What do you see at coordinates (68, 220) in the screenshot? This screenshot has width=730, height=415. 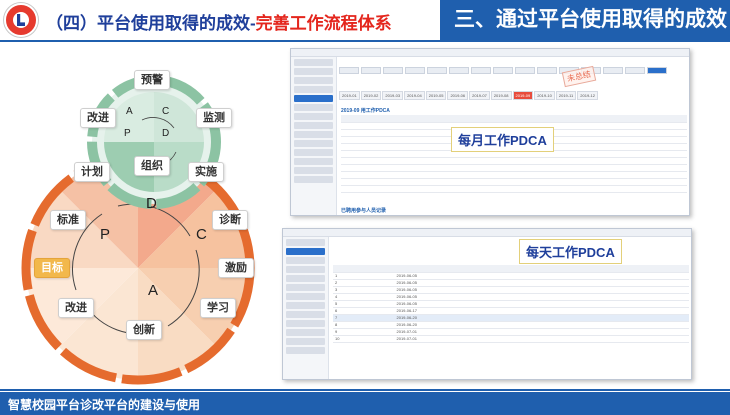 I see `label-standard: 标准` at bounding box center [68, 220].